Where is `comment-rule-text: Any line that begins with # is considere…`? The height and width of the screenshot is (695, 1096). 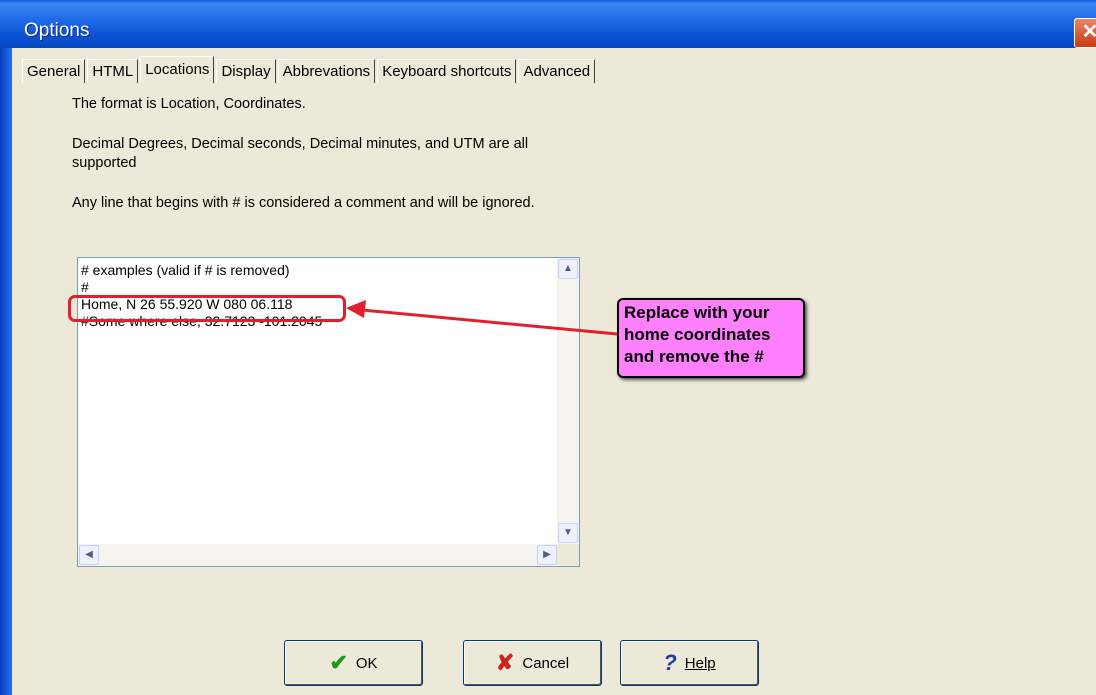
comment-rule-text: Any line that begins with # is considere… is located at coordinates (303, 203).